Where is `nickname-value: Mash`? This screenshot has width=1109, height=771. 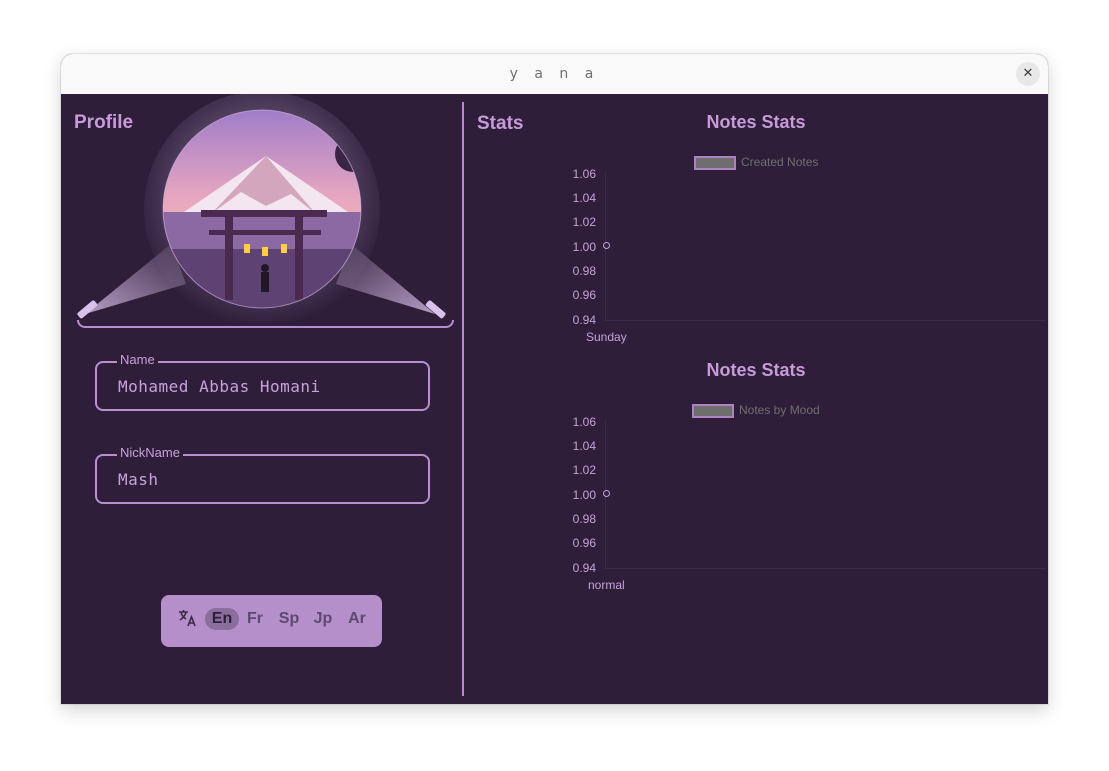
nickname-value: Mash is located at coordinates (138, 479).